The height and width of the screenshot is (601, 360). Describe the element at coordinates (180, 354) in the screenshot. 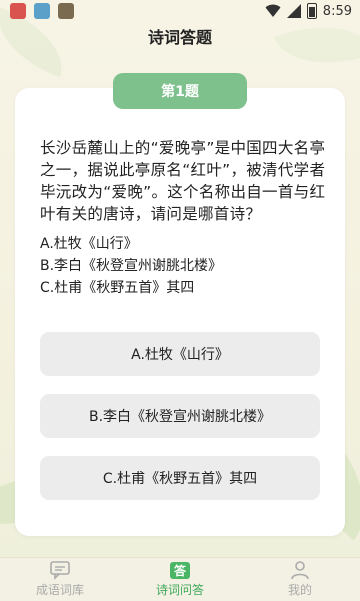

I see `answer-button-a: A.杜牧《山行》` at that location.